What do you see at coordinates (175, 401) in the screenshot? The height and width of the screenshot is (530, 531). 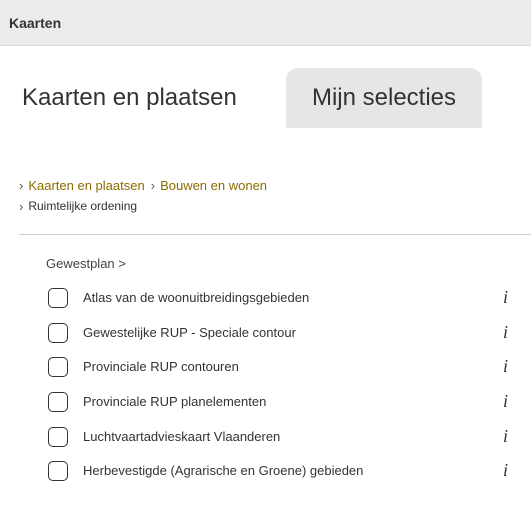 I see `layer-label: Provinciale RUP planelementen` at bounding box center [175, 401].